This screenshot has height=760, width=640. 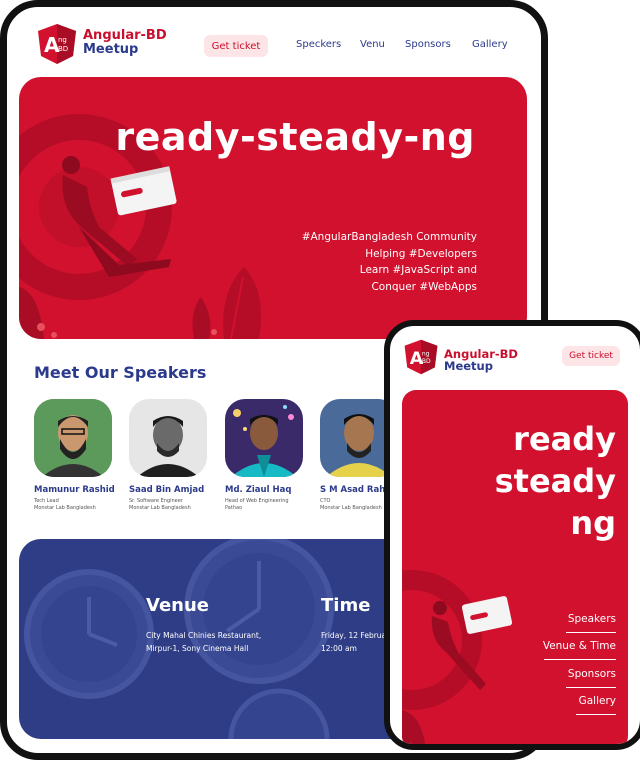 I want to click on time-date: Friday, 12 February, so click(x=357, y=635).